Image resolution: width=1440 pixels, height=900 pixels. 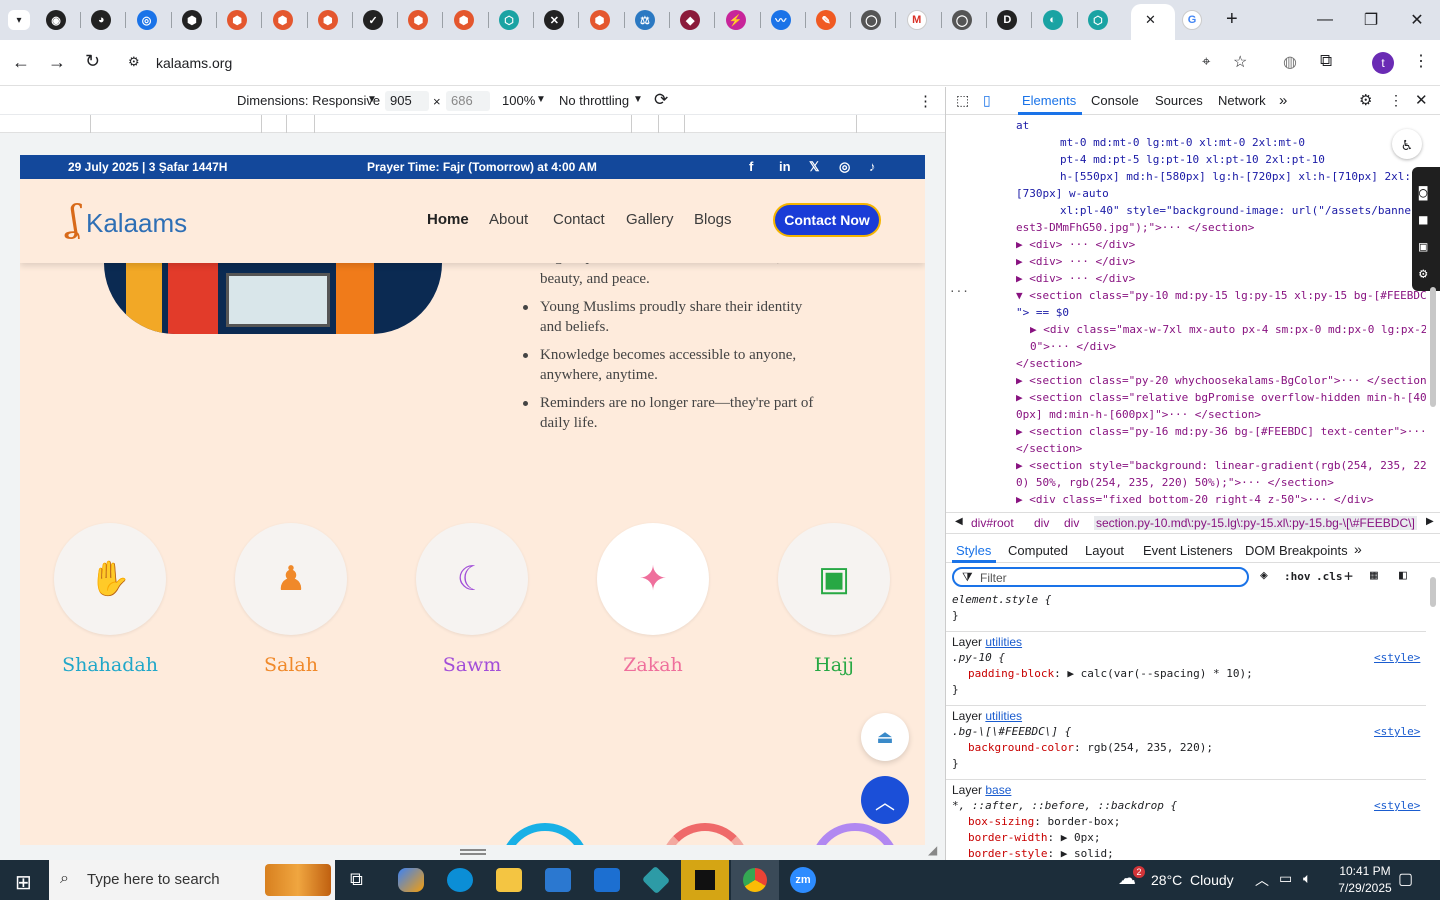 I want to click on edge-icon, so click(x=460, y=880).